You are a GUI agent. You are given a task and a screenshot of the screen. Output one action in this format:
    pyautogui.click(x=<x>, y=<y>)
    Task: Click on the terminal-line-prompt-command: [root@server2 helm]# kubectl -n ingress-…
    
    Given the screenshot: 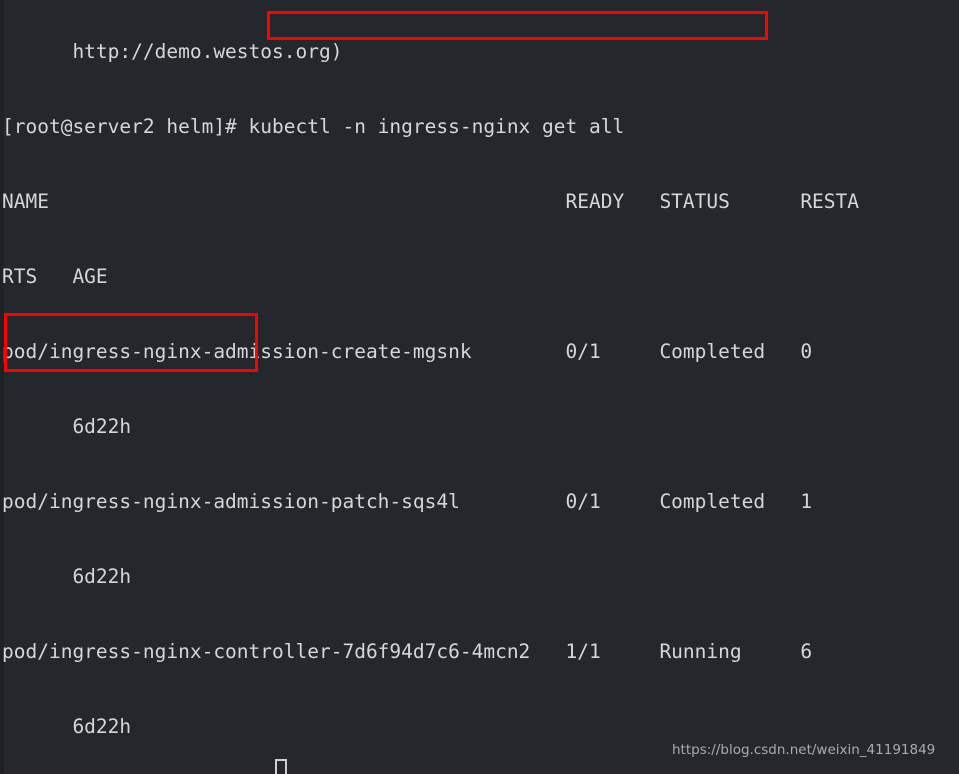 What is the action you would take?
    pyautogui.click(x=480, y=126)
    